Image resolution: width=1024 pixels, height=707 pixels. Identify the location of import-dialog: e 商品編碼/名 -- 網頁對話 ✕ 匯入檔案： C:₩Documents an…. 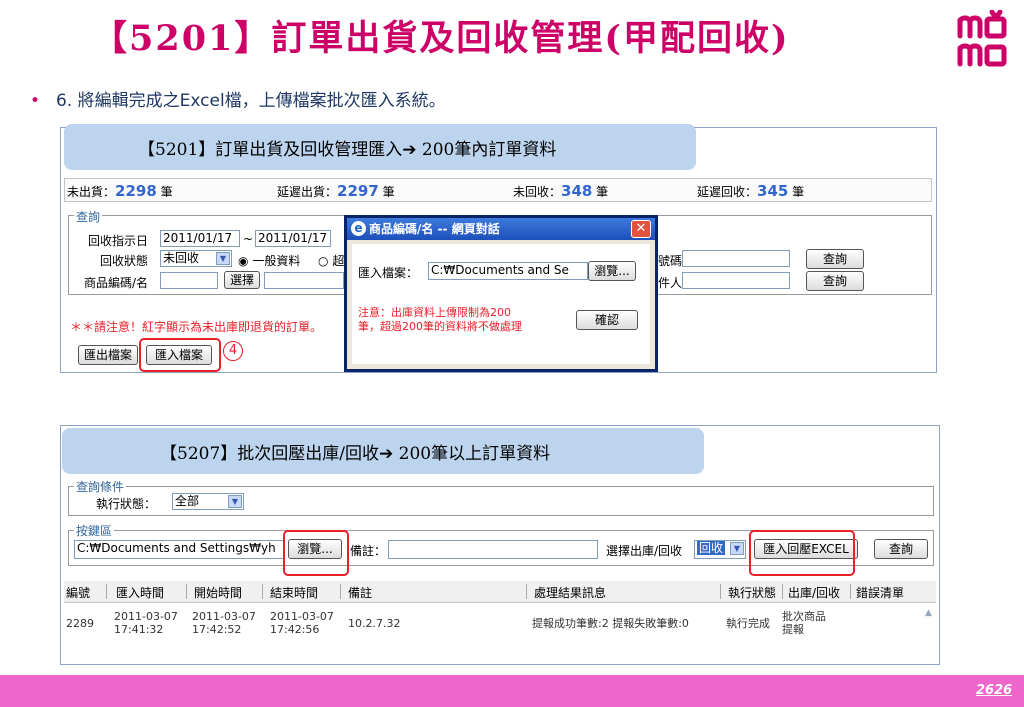
(501, 293).